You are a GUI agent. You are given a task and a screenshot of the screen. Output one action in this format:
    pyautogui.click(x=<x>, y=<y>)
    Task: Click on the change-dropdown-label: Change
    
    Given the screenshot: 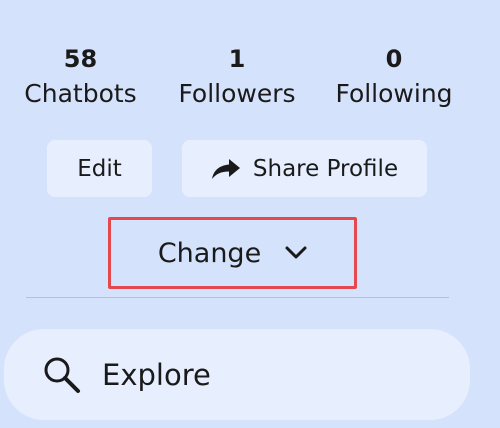 What is the action you would take?
    pyautogui.click(x=209, y=253)
    